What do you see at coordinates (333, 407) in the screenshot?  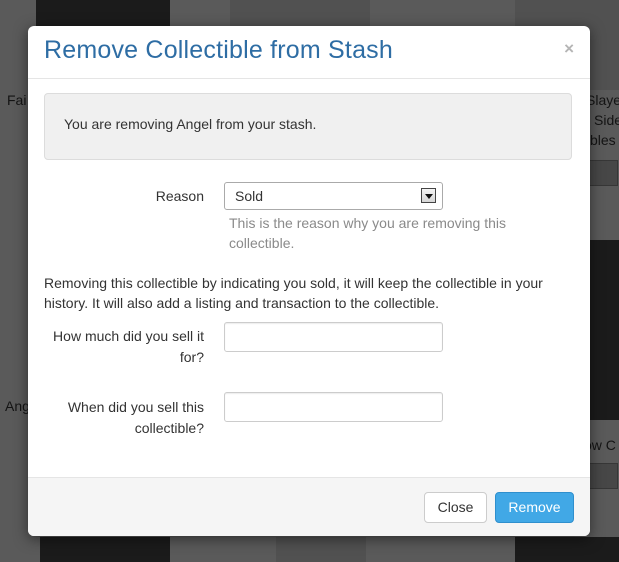 I see `sale-date-input` at bounding box center [333, 407].